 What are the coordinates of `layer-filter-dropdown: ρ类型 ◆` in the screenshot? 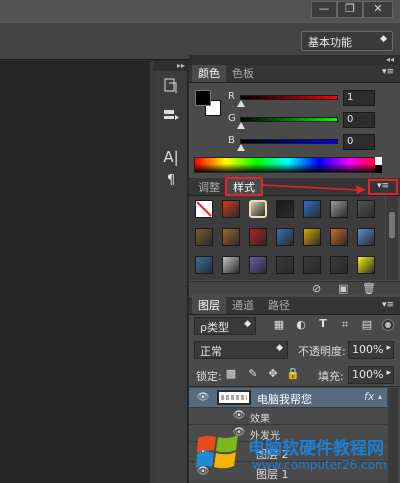 It's located at (225, 326).